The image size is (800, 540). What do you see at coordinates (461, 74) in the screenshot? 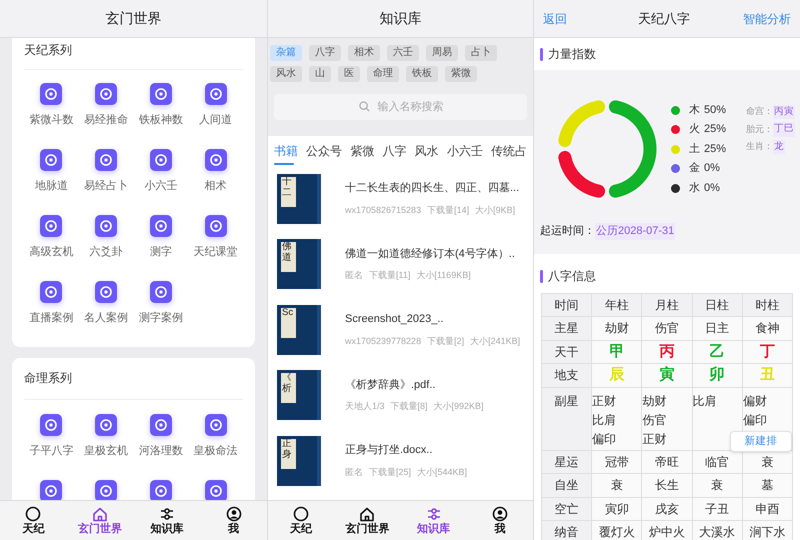
I see `filter-chip: 紫微` at bounding box center [461, 74].